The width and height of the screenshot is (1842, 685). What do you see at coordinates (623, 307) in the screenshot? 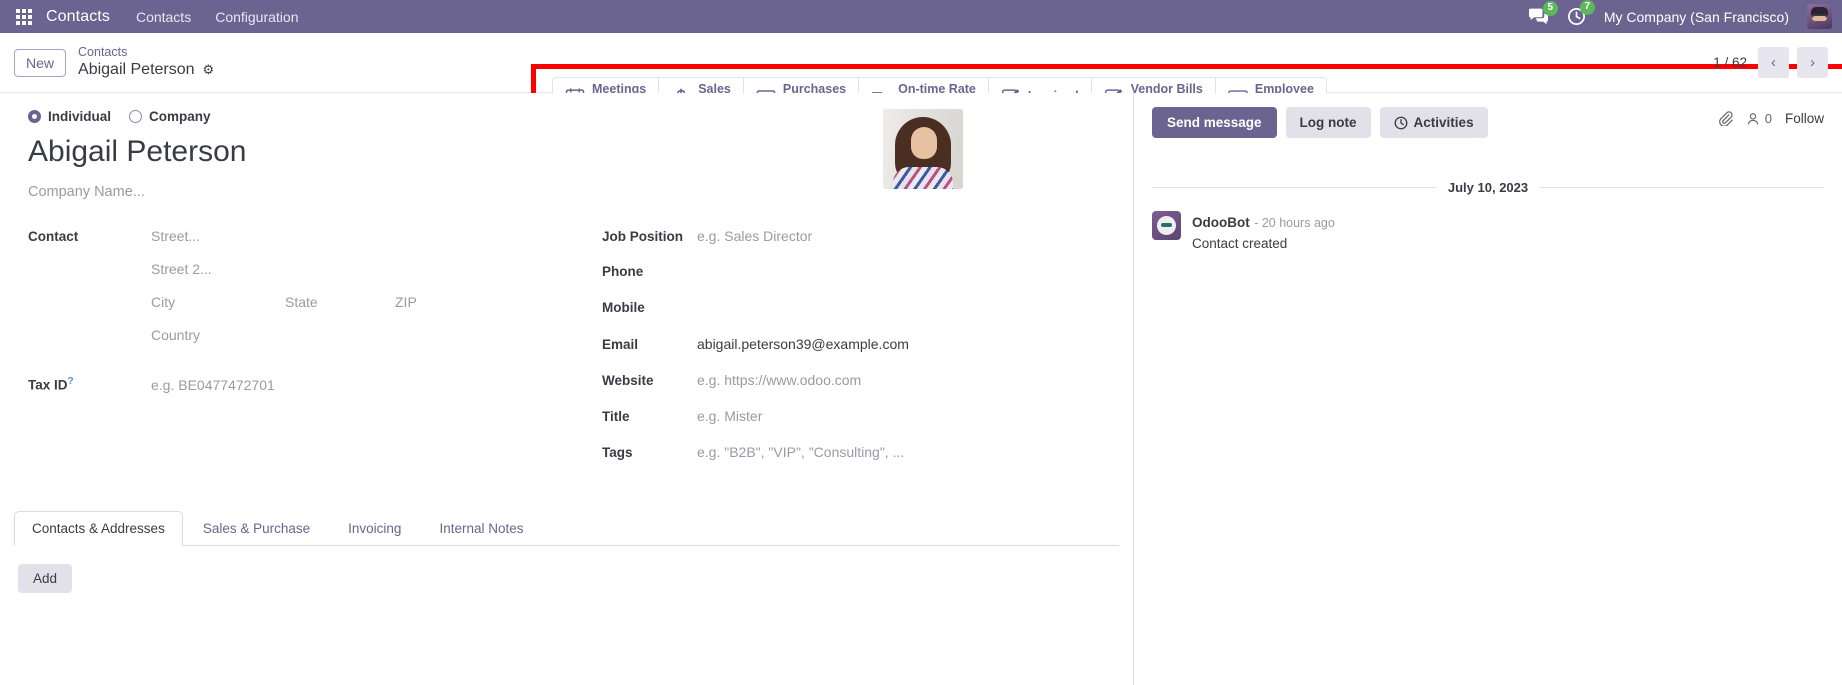
I see `mobile-label: Mobile` at bounding box center [623, 307].